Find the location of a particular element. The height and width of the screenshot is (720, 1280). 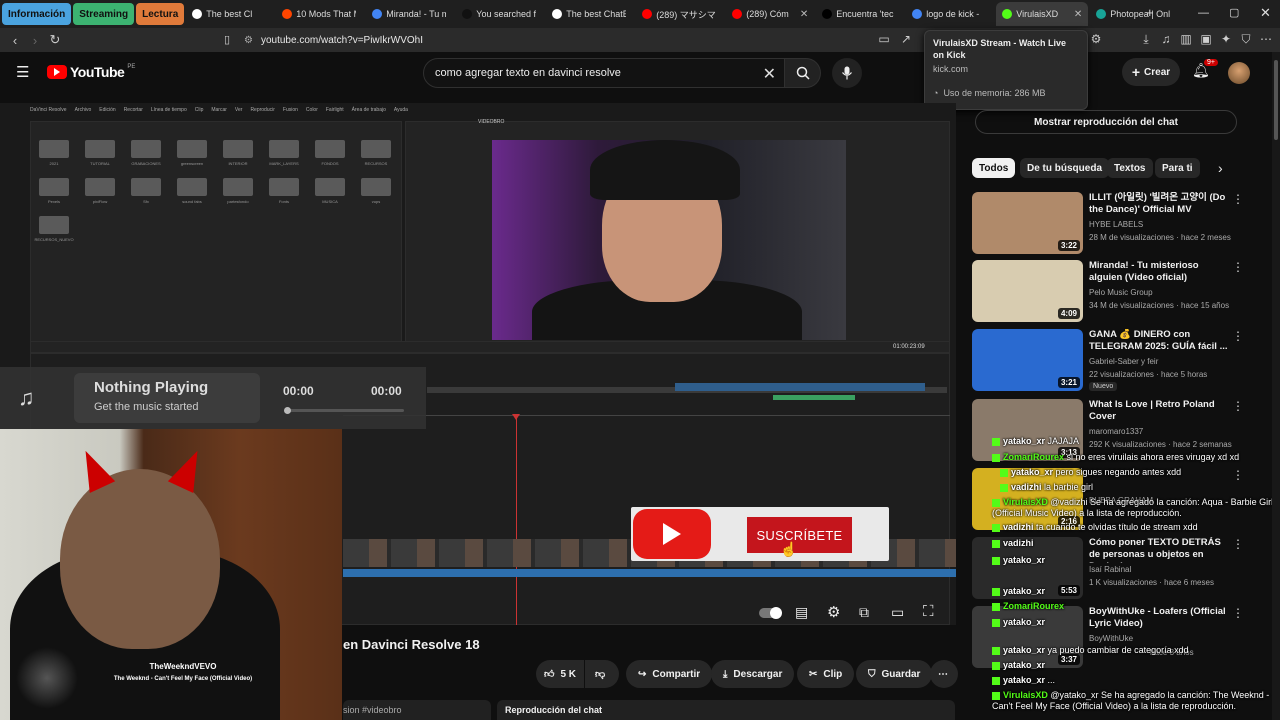

url-field: ⚙ youtube.com/watch?v=PiwIkrWVOhI is located at coordinates (584, 40).